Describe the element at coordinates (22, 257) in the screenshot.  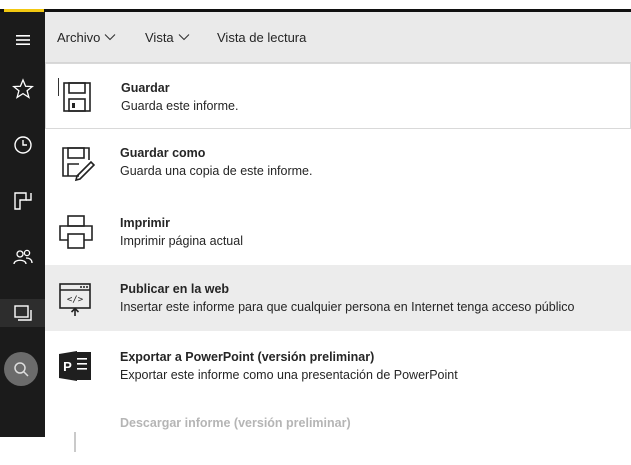
I see `shared-icon` at that location.